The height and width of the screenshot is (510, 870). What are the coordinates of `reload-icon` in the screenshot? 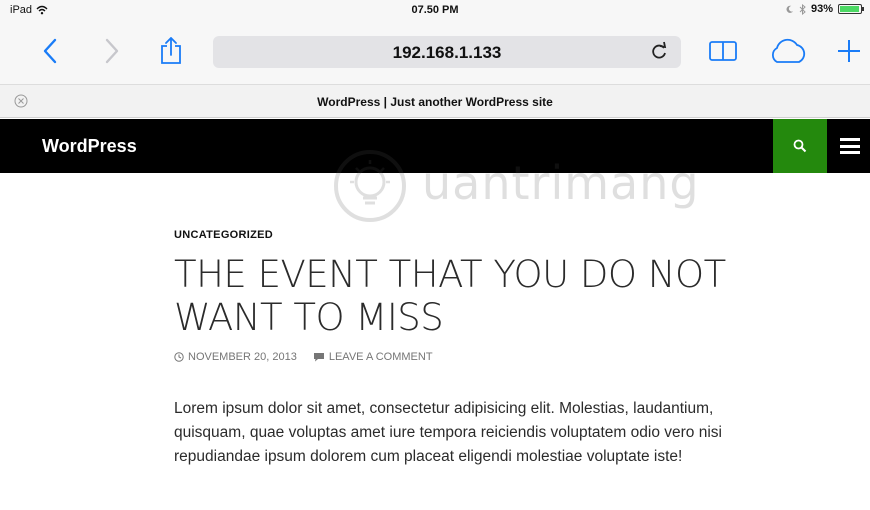 It's located at (659, 51).